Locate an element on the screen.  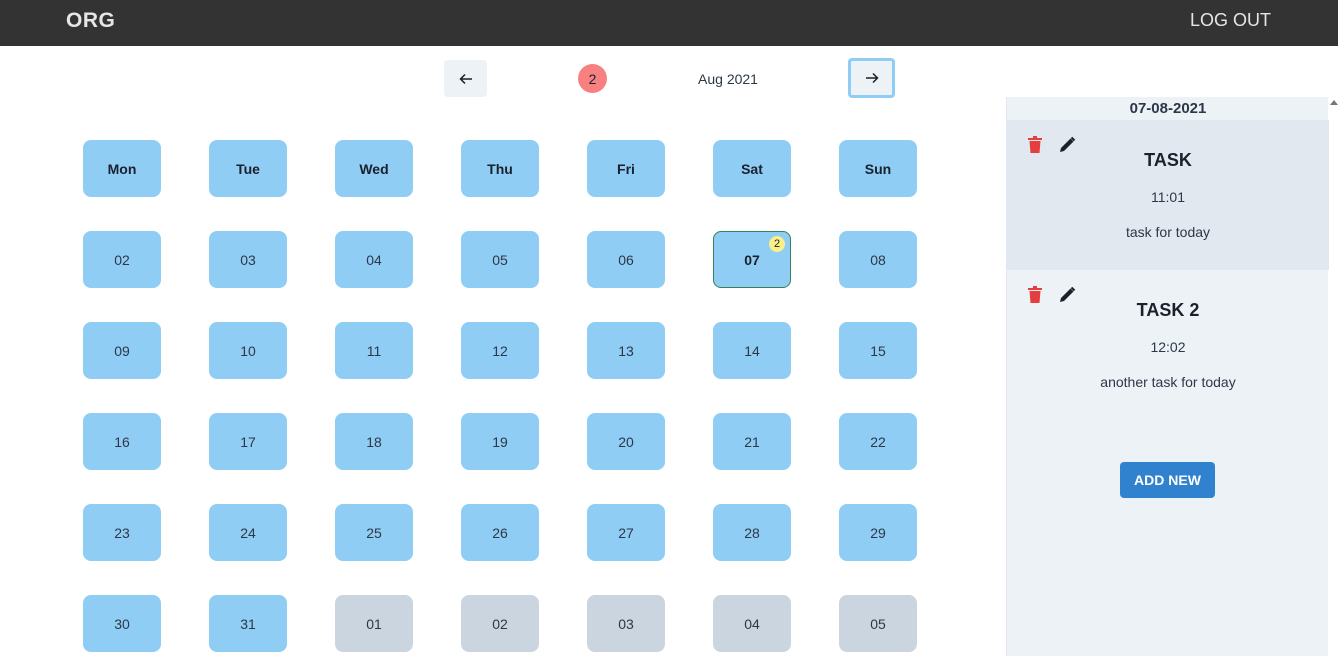
day-number: 07 is located at coordinates (752, 259).